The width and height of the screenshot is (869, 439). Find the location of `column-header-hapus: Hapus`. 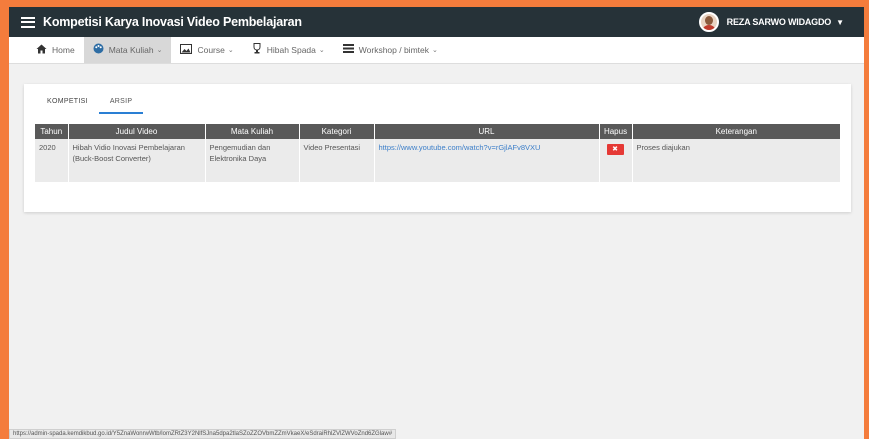

column-header-hapus: Hapus is located at coordinates (616, 131).